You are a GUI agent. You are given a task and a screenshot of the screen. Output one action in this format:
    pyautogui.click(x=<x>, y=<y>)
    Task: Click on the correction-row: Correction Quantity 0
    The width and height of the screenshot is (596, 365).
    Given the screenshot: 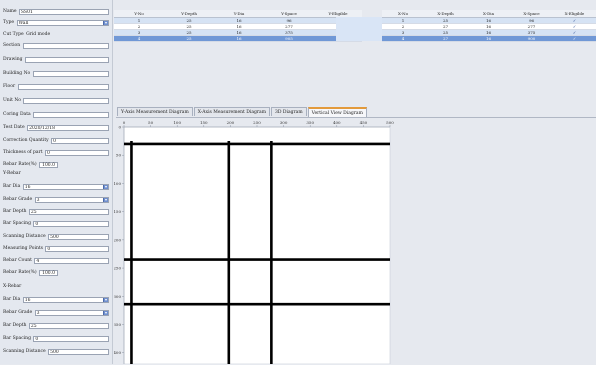 What is the action you would take?
    pyautogui.click(x=56, y=140)
    